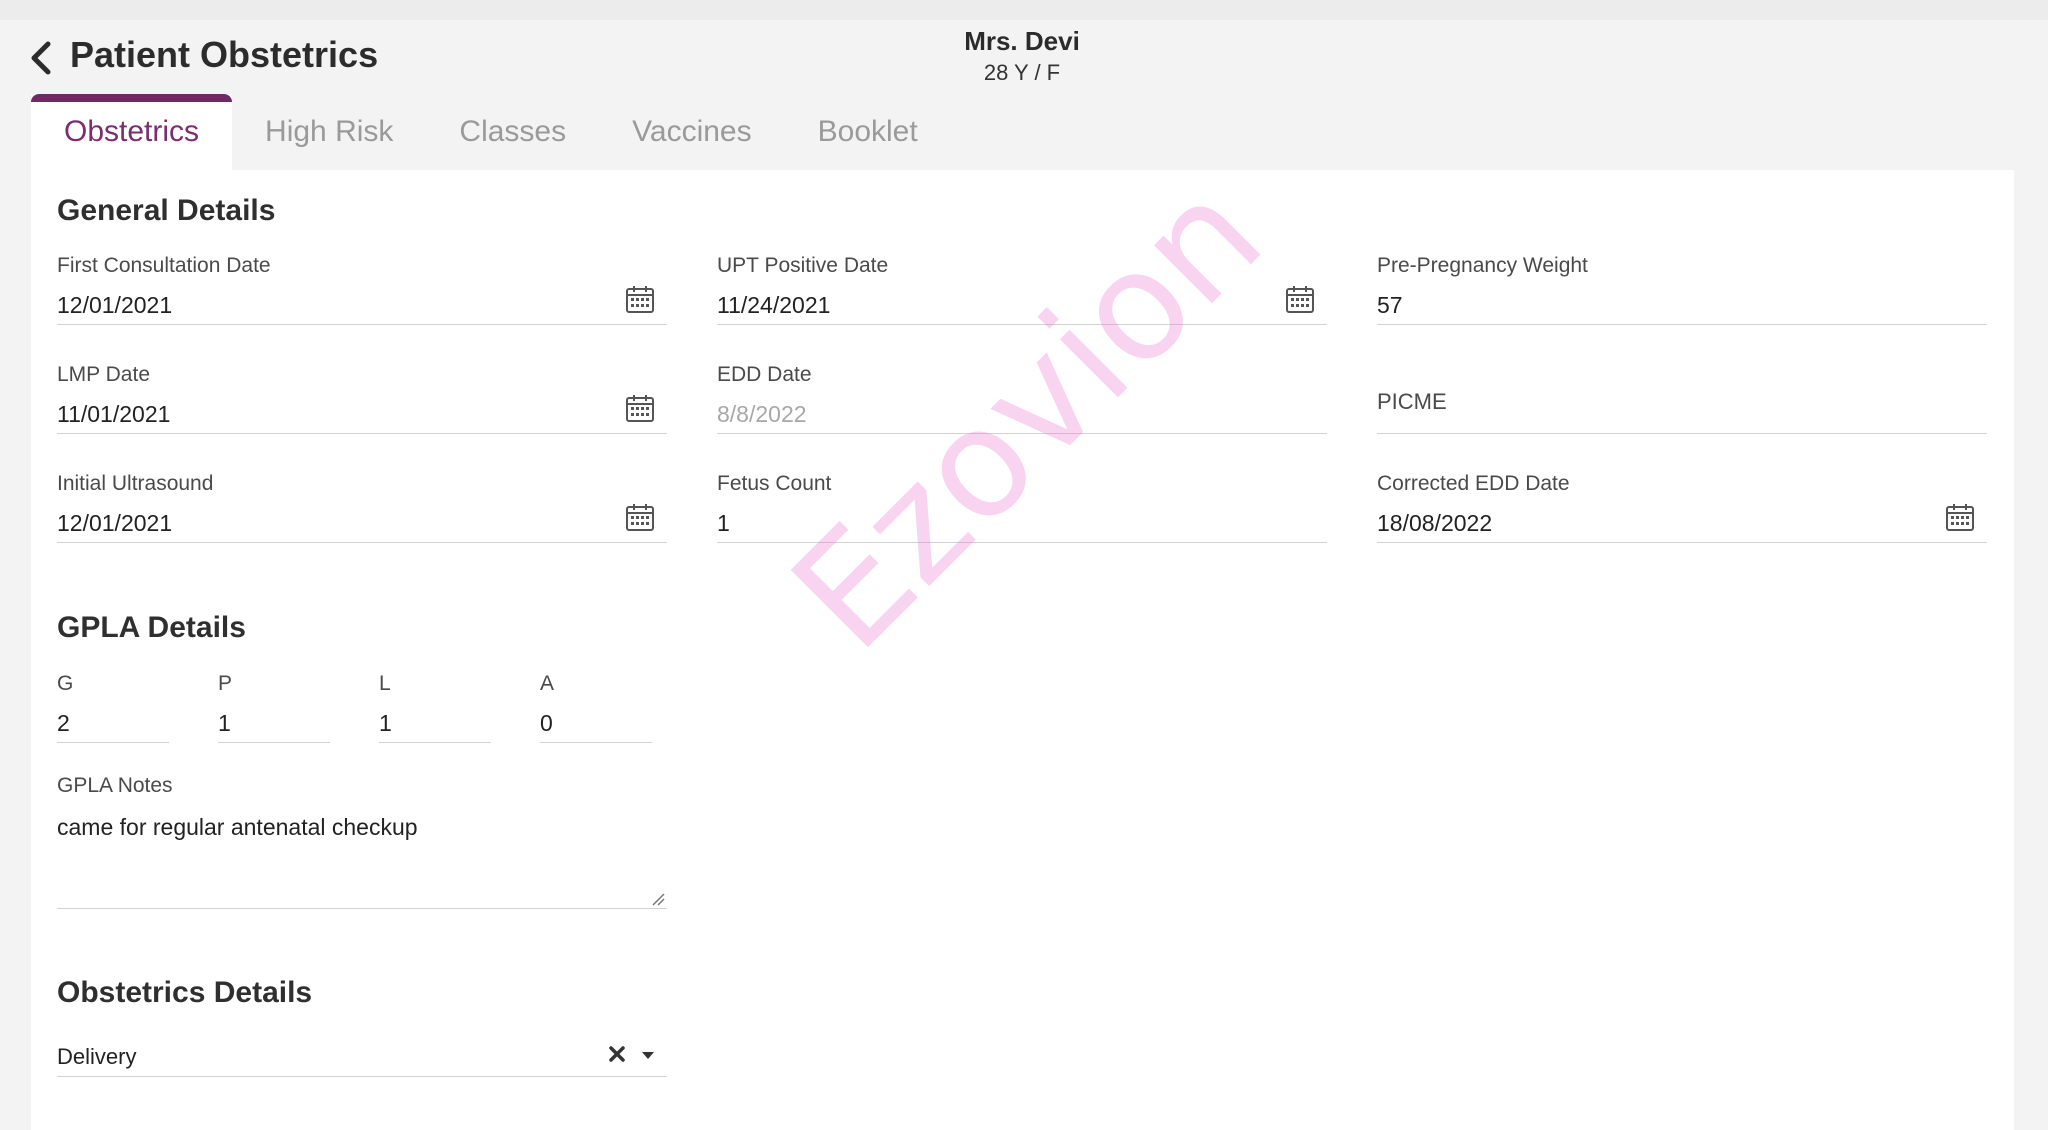 This screenshot has width=2048, height=1130. What do you see at coordinates (773, 305) in the screenshot?
I see `field-value: 11/24/2021` at bounding box center [773, 305].